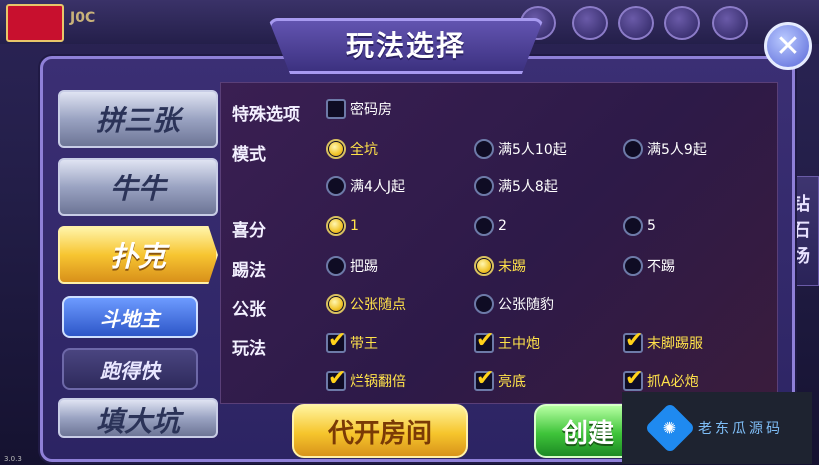 Image resolution: width=819 pixels, height=465 pixels. I want to click on rule-option: 末脚踢服, so click(663, 340).